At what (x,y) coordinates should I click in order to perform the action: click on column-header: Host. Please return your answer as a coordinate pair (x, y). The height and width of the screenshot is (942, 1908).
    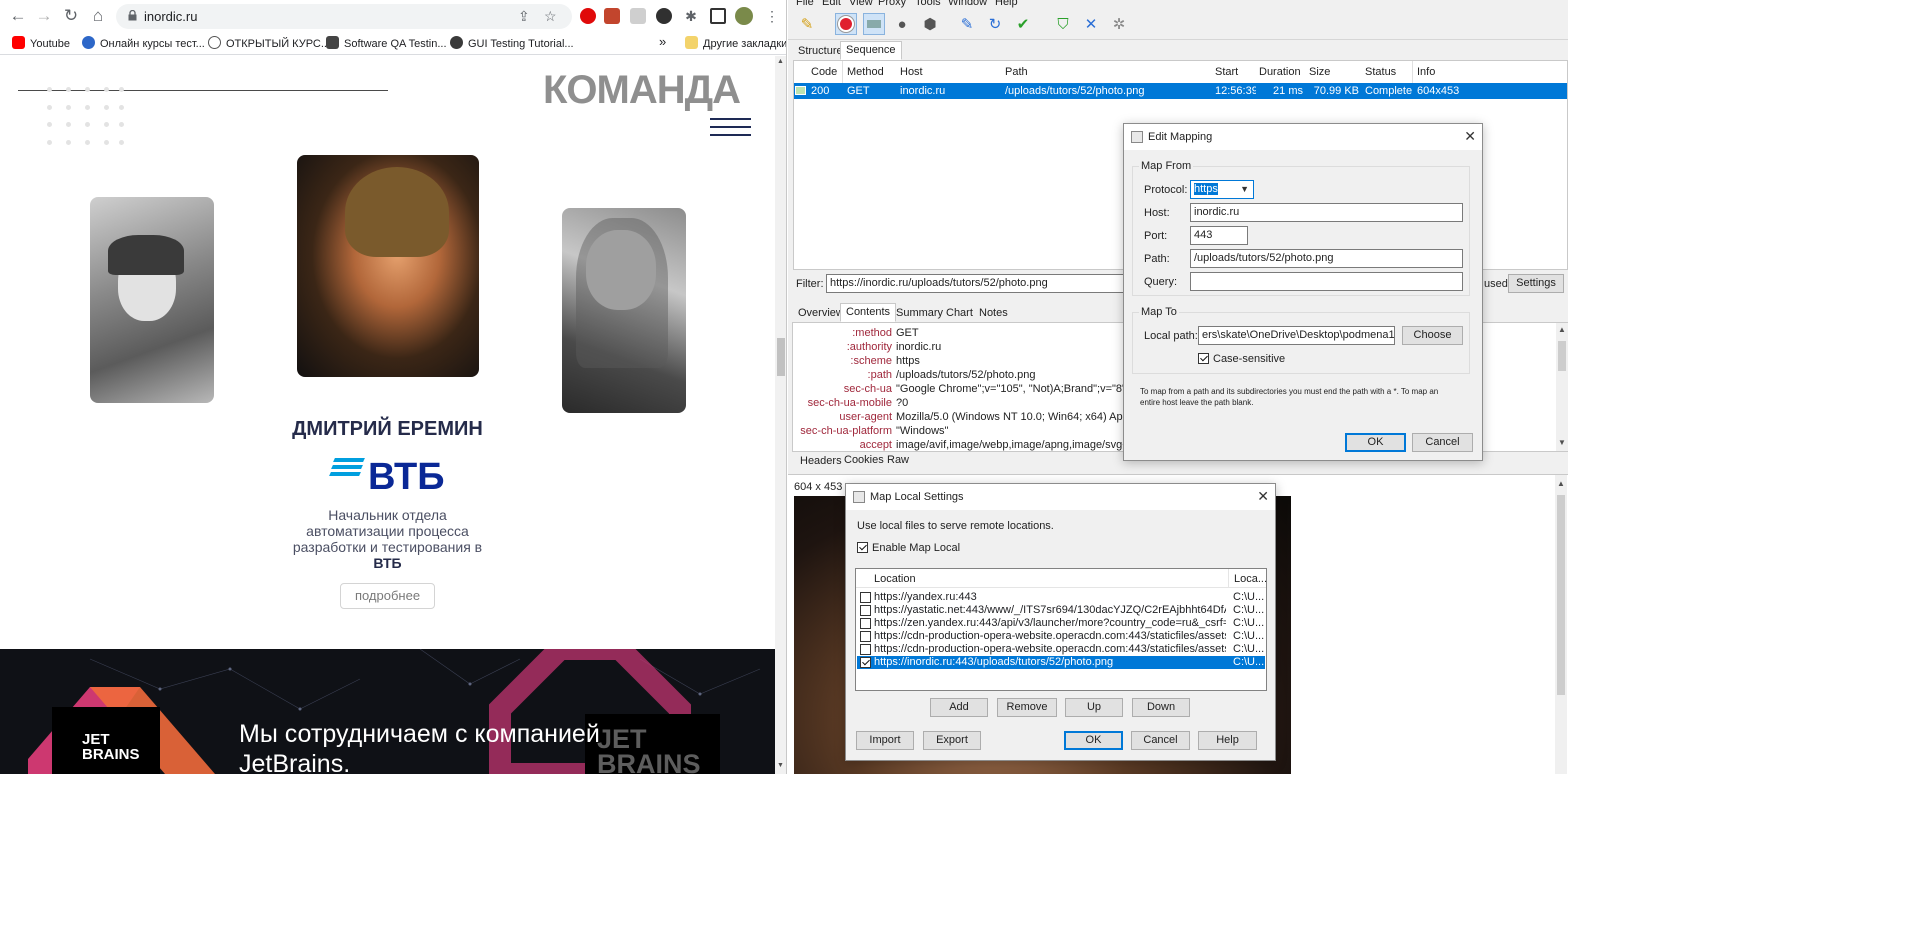
    Looking at the image, I should click on (949, 72).